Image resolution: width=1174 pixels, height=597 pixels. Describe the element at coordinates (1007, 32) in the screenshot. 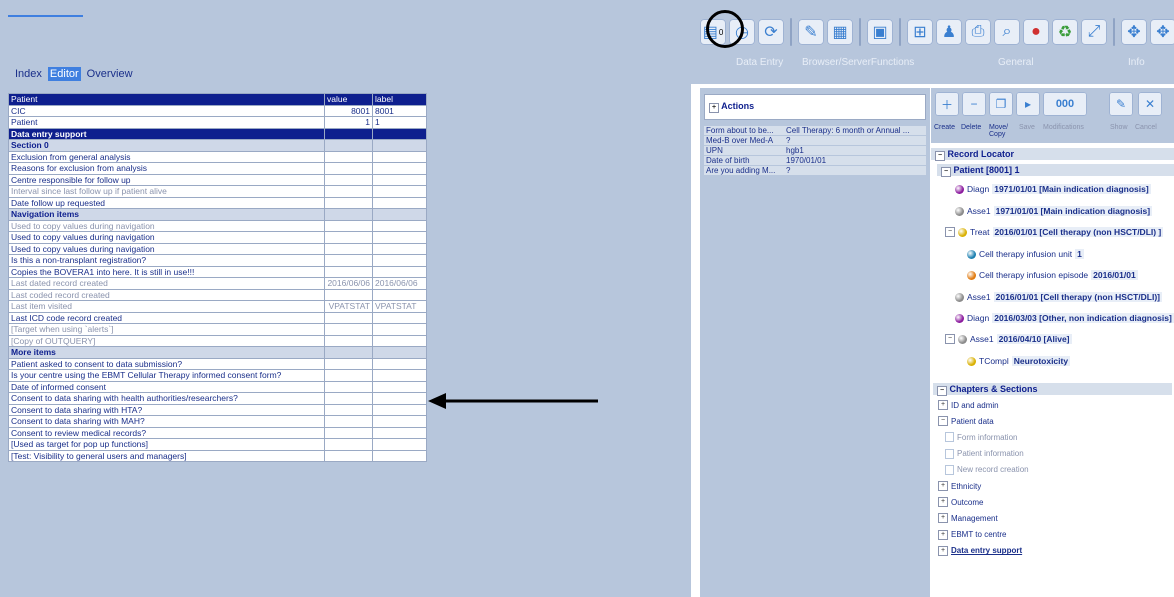

I see `search-icon: ⌕` at that location.